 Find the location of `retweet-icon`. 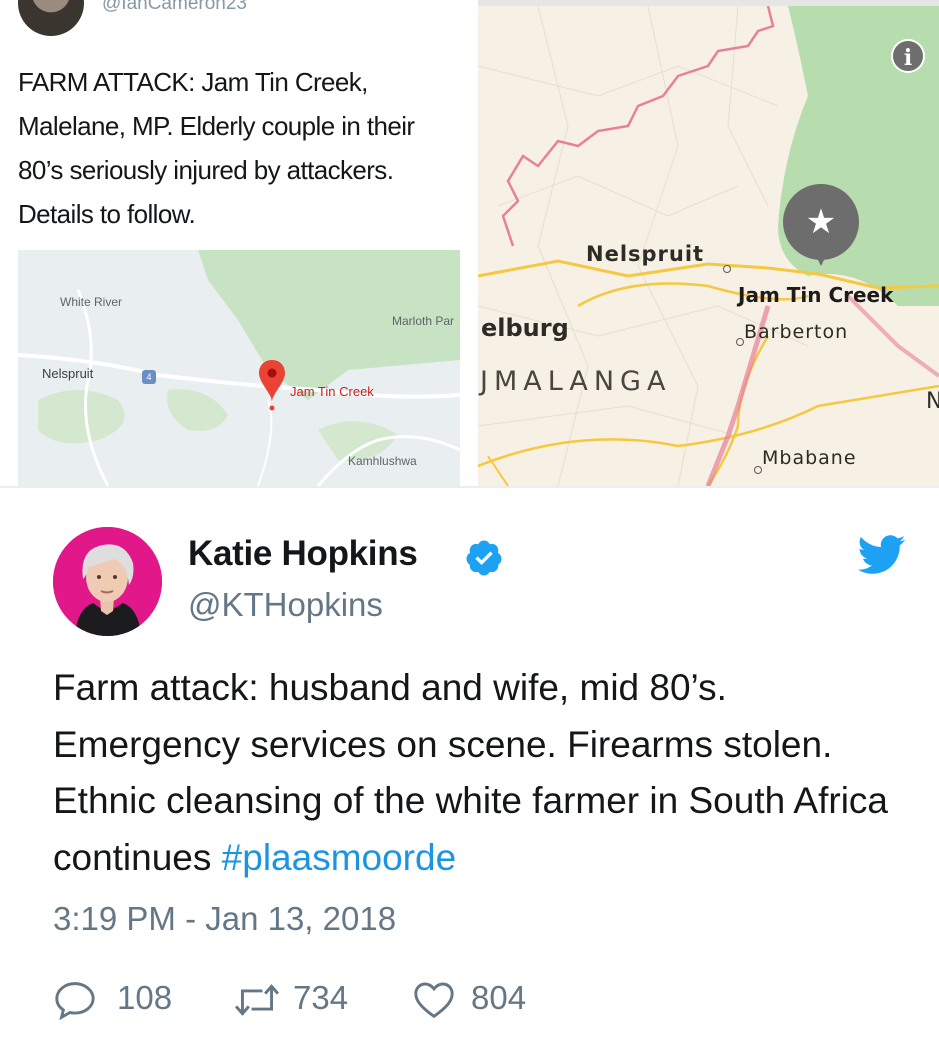

retweet-icon is located at coordinates (257, 1000).